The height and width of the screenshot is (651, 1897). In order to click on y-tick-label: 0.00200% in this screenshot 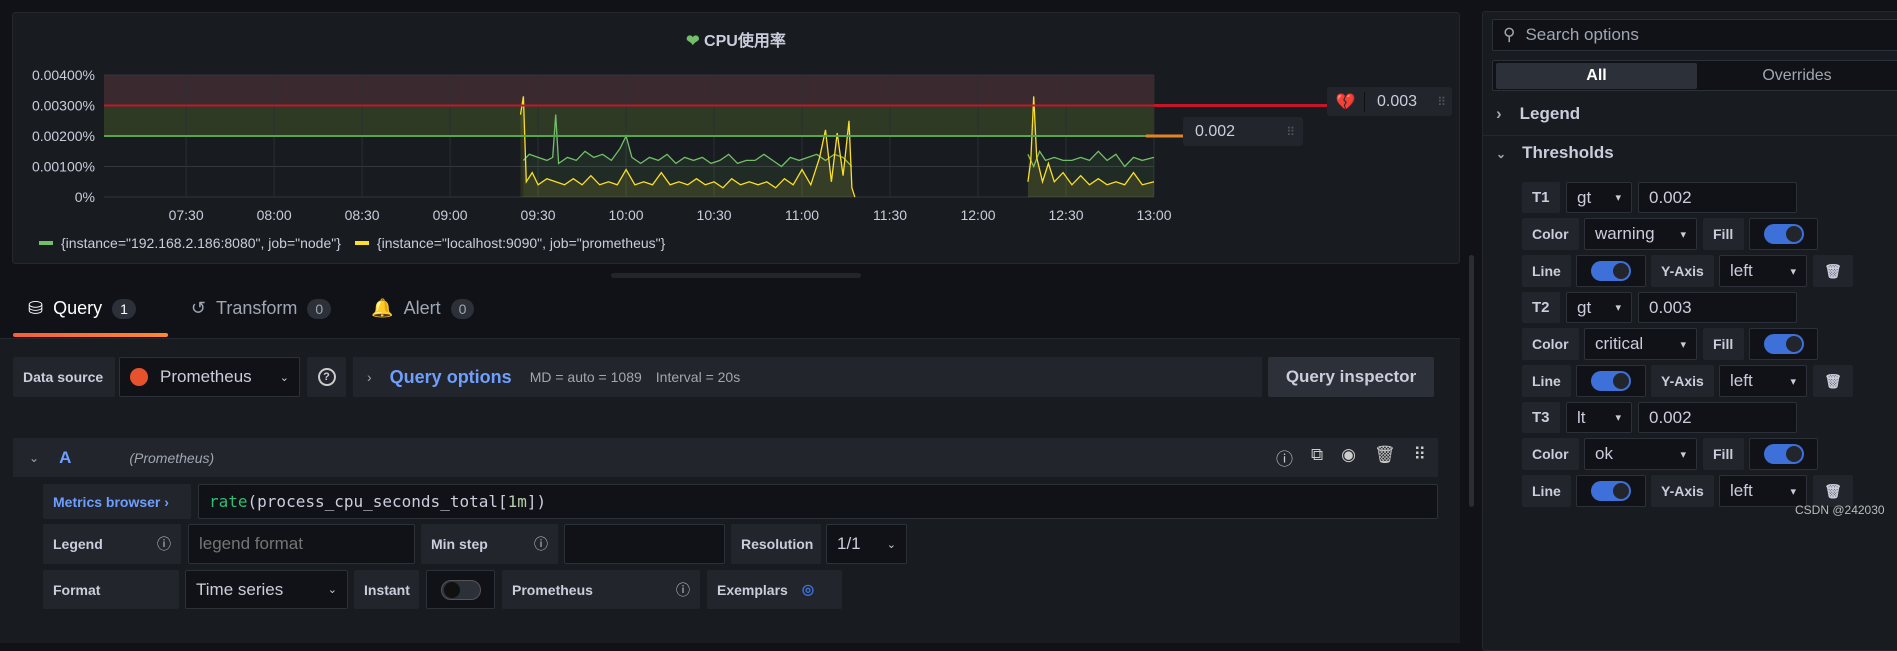, I will do `click(63, 136)`.